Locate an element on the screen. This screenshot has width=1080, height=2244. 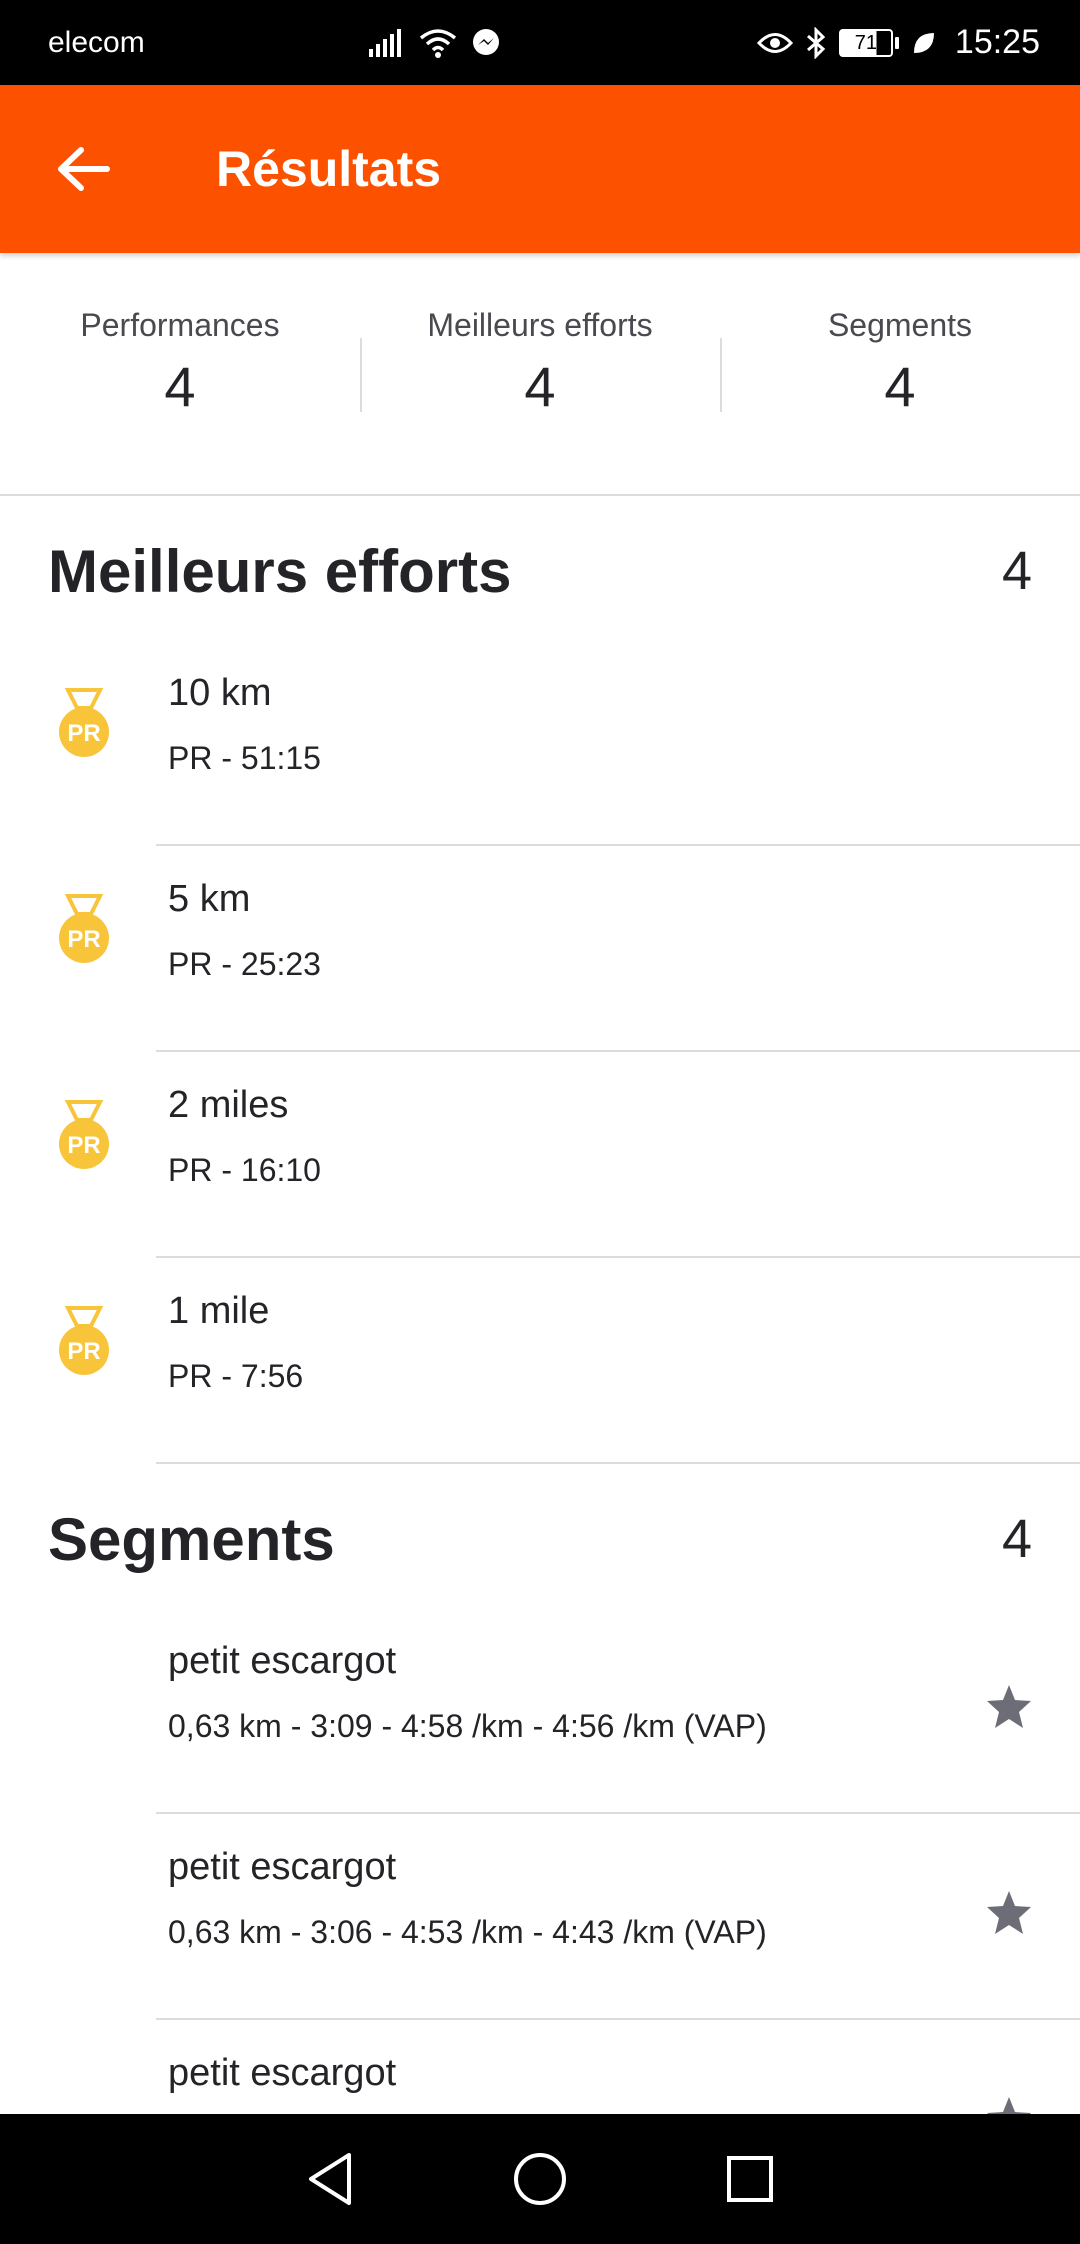
status-right: 71 15:25 is located at coordinates (898, 42).